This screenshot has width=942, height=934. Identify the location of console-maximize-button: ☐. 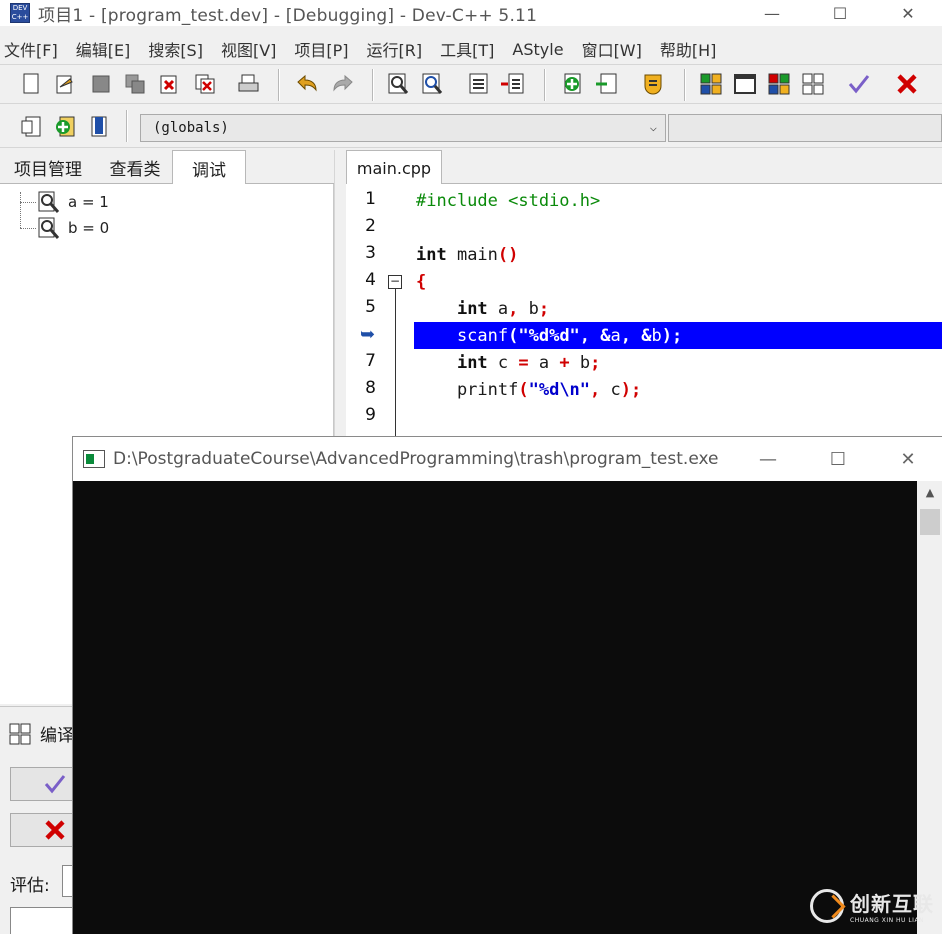
(838, 459).